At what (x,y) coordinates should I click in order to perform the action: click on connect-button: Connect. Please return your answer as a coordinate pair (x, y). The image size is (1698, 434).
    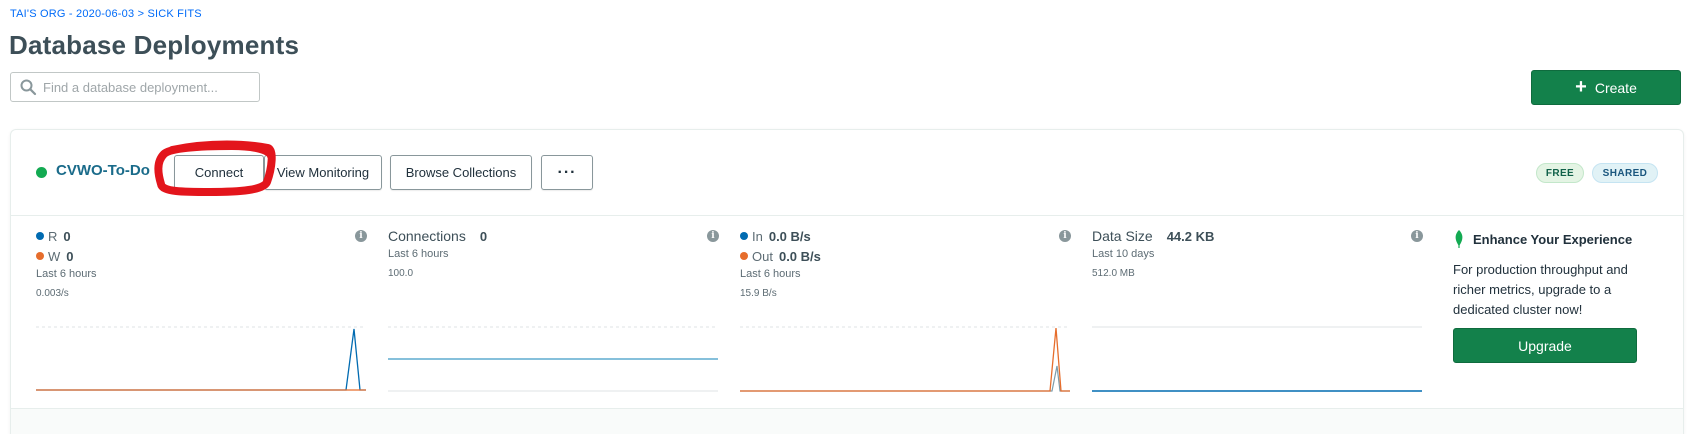
    Looking at the image, I should click on (219, 172).